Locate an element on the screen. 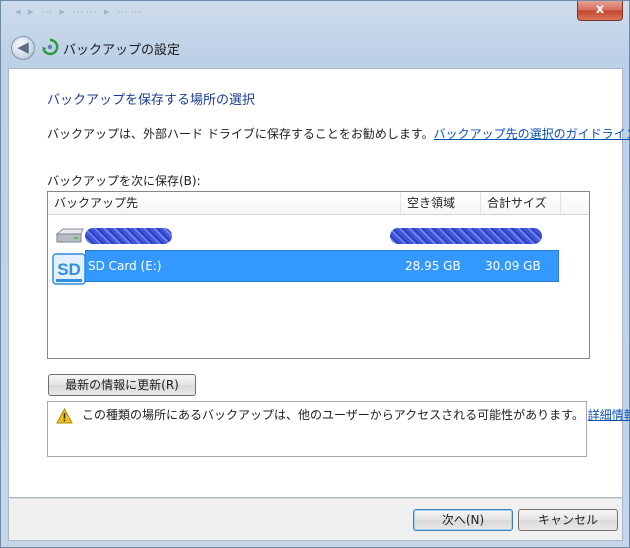  column-header-destination: バックアップ先 is located at coordinates (224, 203).